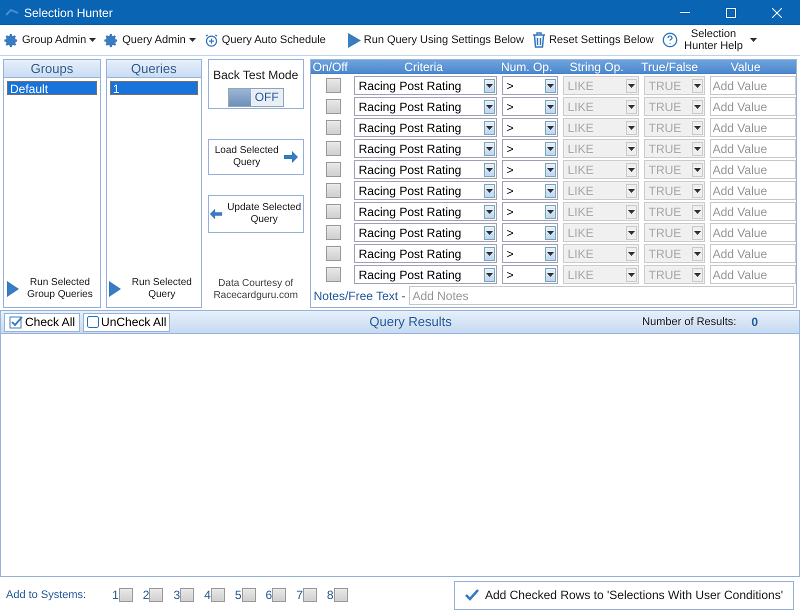  I want to click on system-number: 7, so click(299, 595).